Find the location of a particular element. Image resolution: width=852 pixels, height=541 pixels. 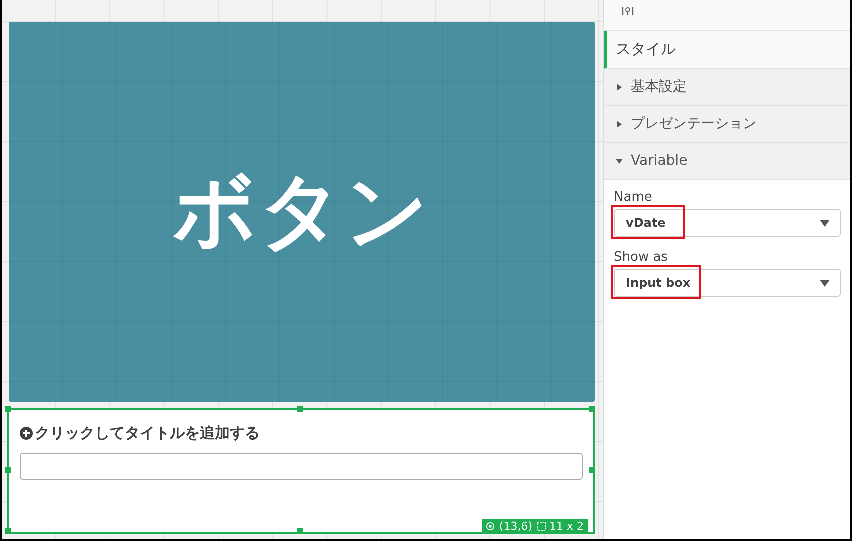

size-icon is located at coordinates (541, 526).